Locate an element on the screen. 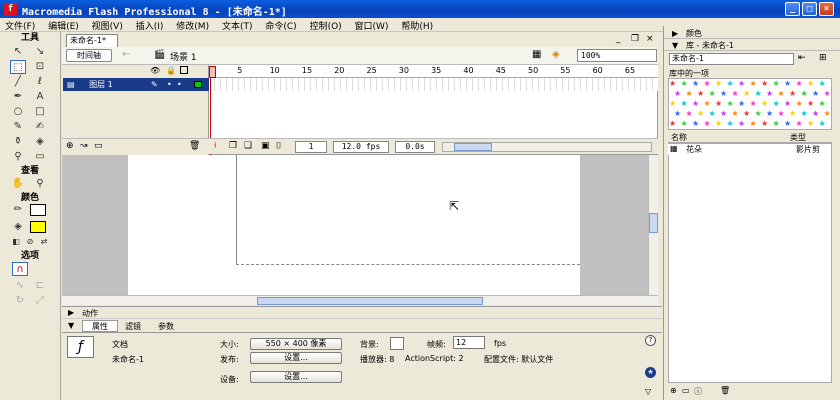 The height and width of the screenshot is (400, 840). playhead-handle is located at coordinates (212, 72).